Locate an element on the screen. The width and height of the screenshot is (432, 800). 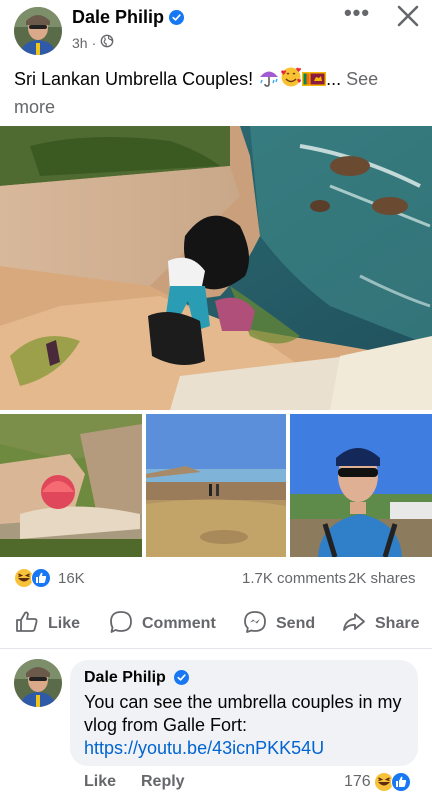
comment-bubble-icon is located at coordinates (121, 624).